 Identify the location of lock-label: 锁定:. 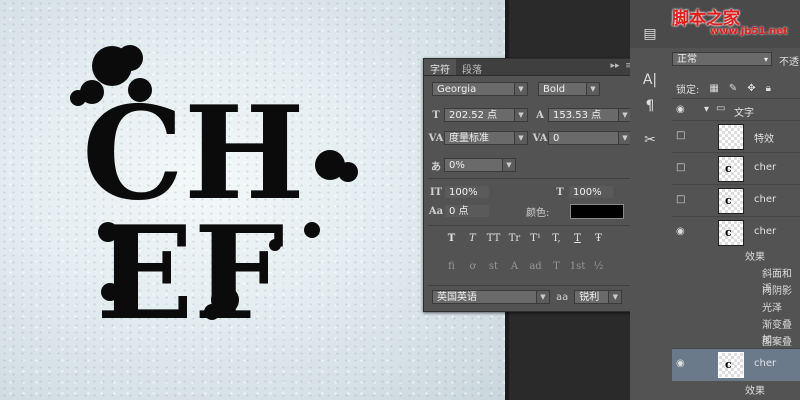
(688, 90).